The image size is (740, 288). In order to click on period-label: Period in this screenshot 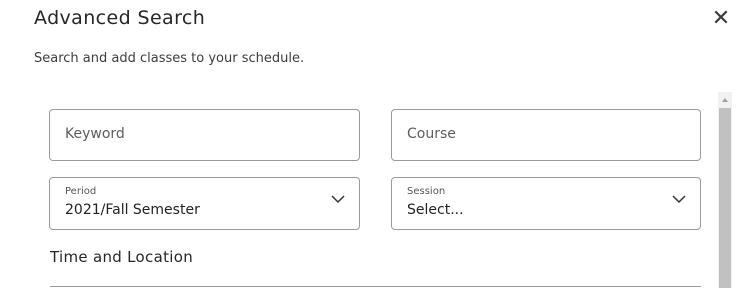, I will do `click(81, 191)`.